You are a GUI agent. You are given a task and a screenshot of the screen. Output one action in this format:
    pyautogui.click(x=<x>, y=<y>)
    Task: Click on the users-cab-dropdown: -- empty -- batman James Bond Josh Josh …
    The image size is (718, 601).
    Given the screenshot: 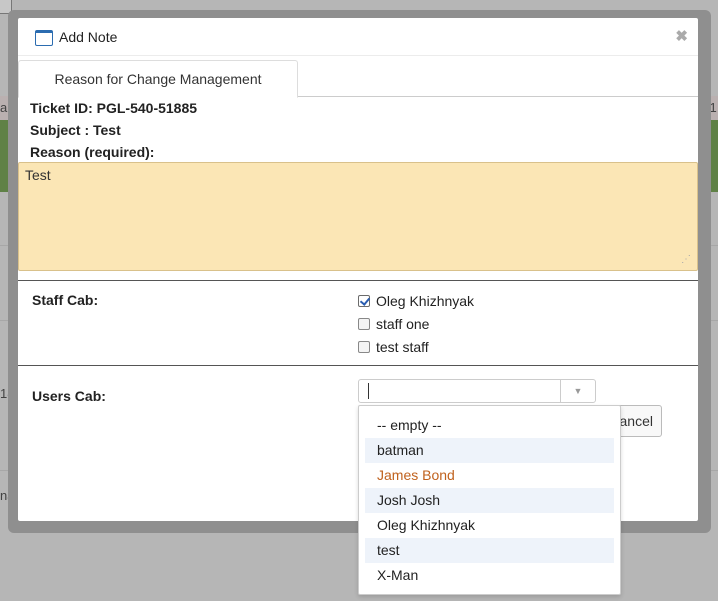 What is the action you would take?
    pyautogui.click(x=489, y=500)
    